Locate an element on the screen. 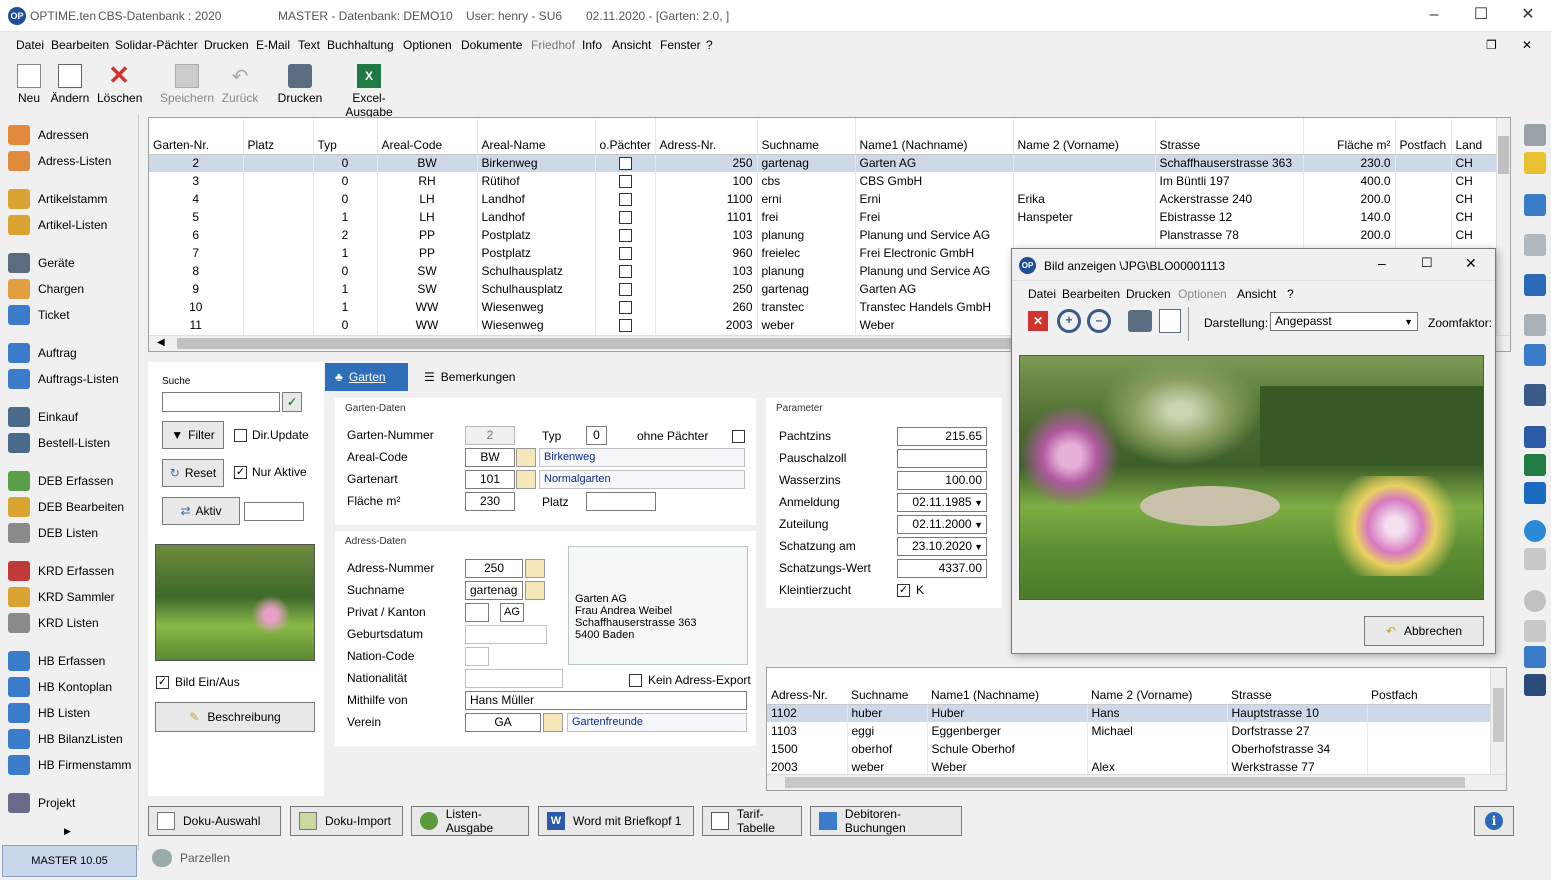 The height and width of the screenshot is (880, 1551). menu-help: ? is located at coordinates (709, 45).